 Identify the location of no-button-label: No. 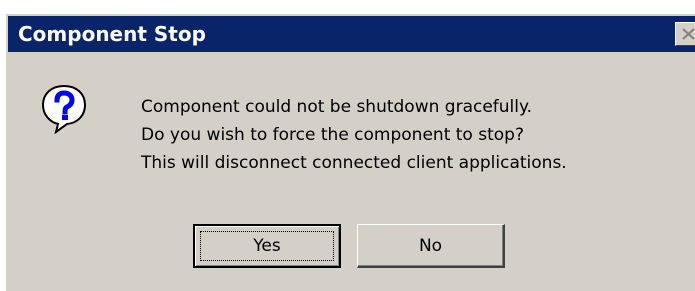
(430, 245).